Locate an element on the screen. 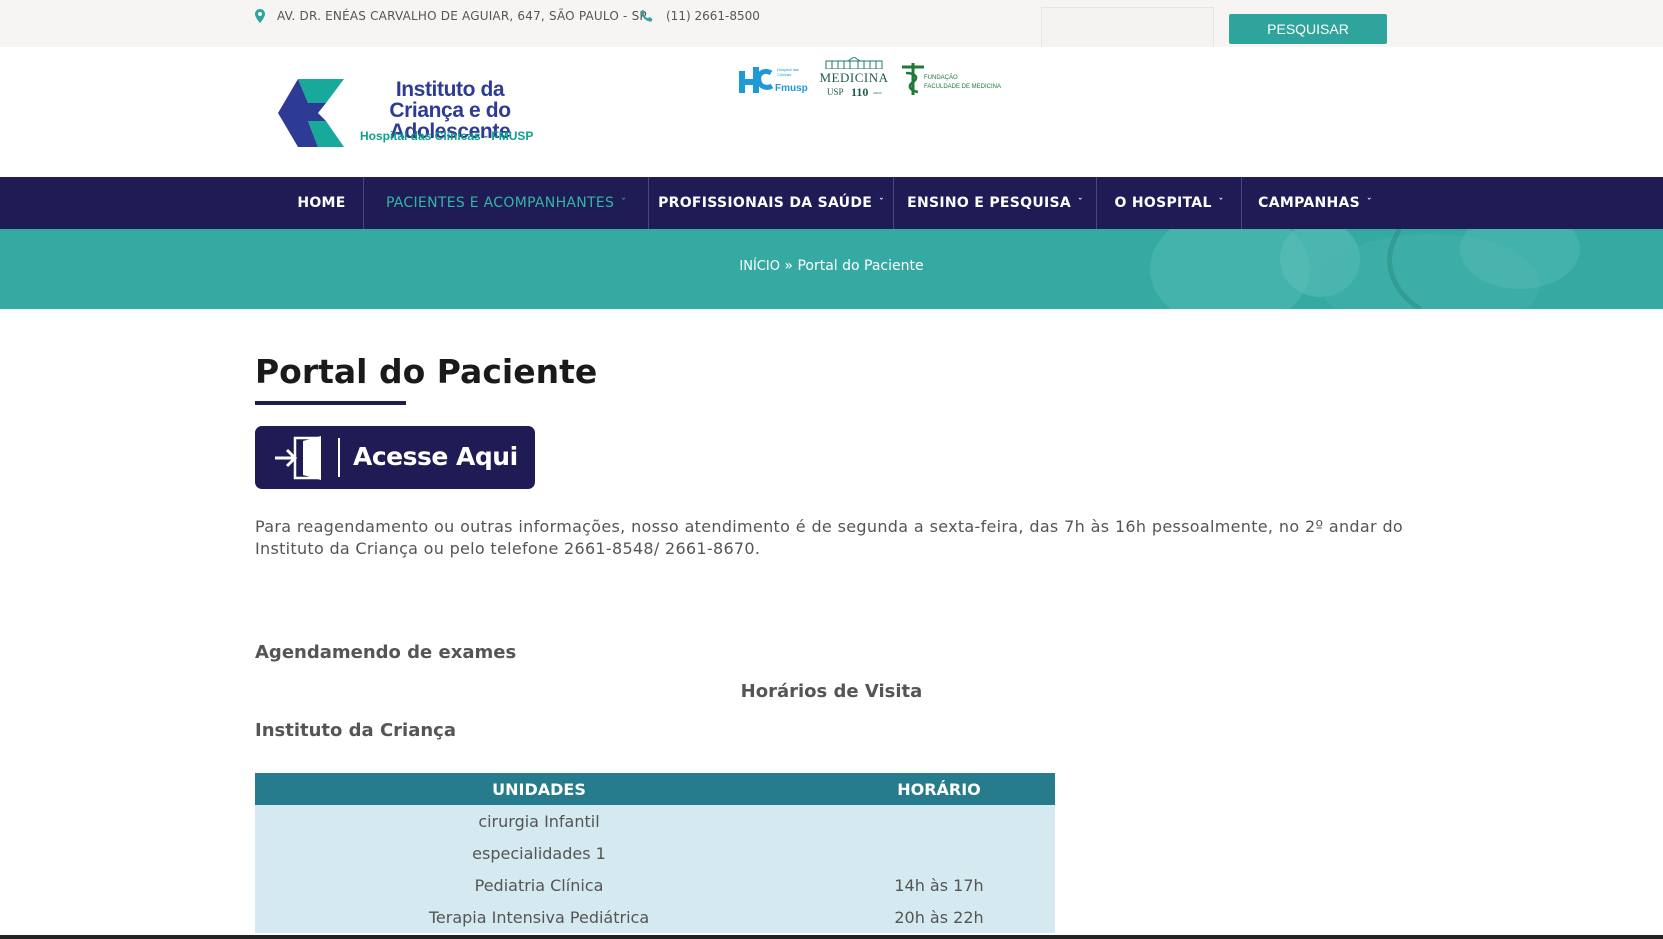  nav-item-ensino: ENSINO E PESQUISA ˇ is located at coordinates (994, 203).